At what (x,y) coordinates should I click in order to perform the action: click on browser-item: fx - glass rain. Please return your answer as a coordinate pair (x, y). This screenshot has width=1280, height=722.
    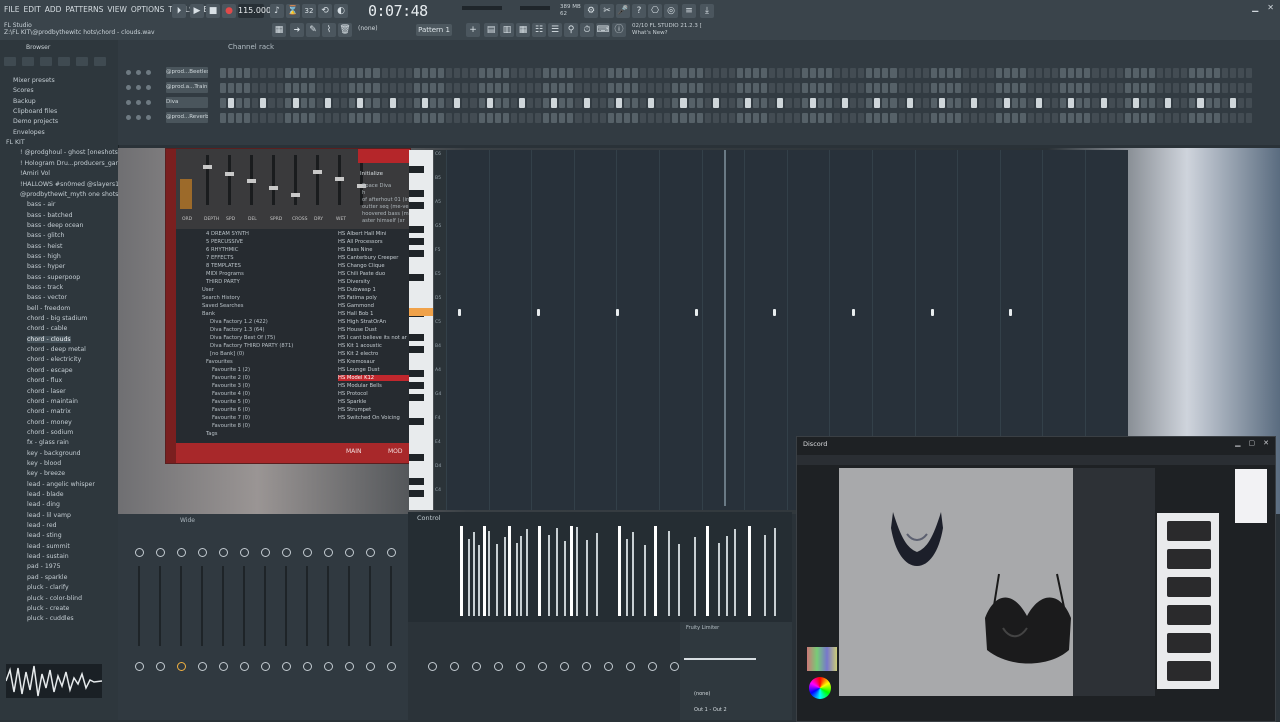
    Looking at the image, I should click on (48, 442).